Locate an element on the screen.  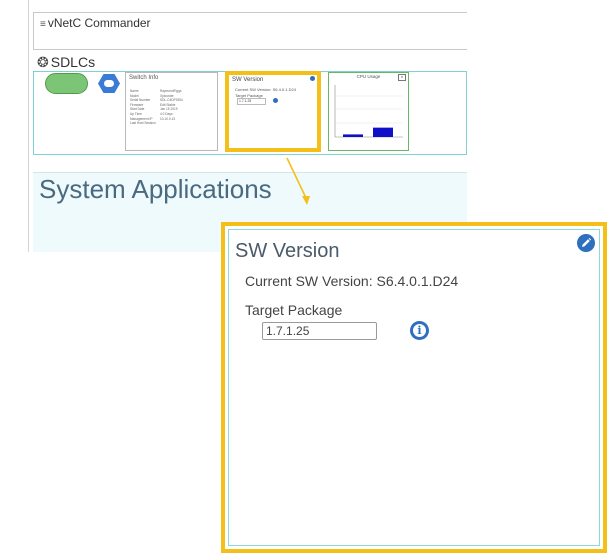
gear-icon: ❂ is located at coordinates (43, 62).